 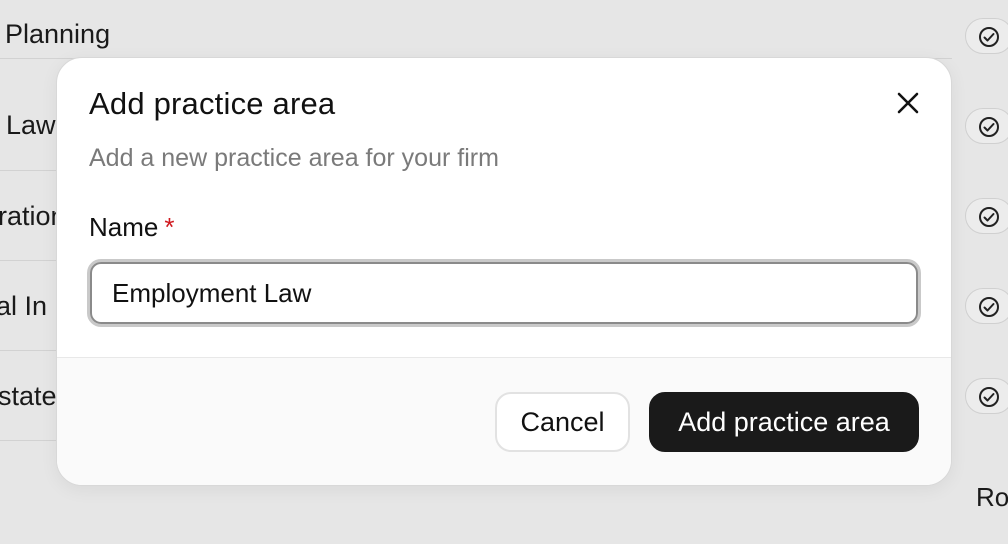 What do you see at coordinates (294, 158) in the screenshot?
I see `dialog-subtitle: Add a new practice area for your firm` at bounding box center [294, 158].